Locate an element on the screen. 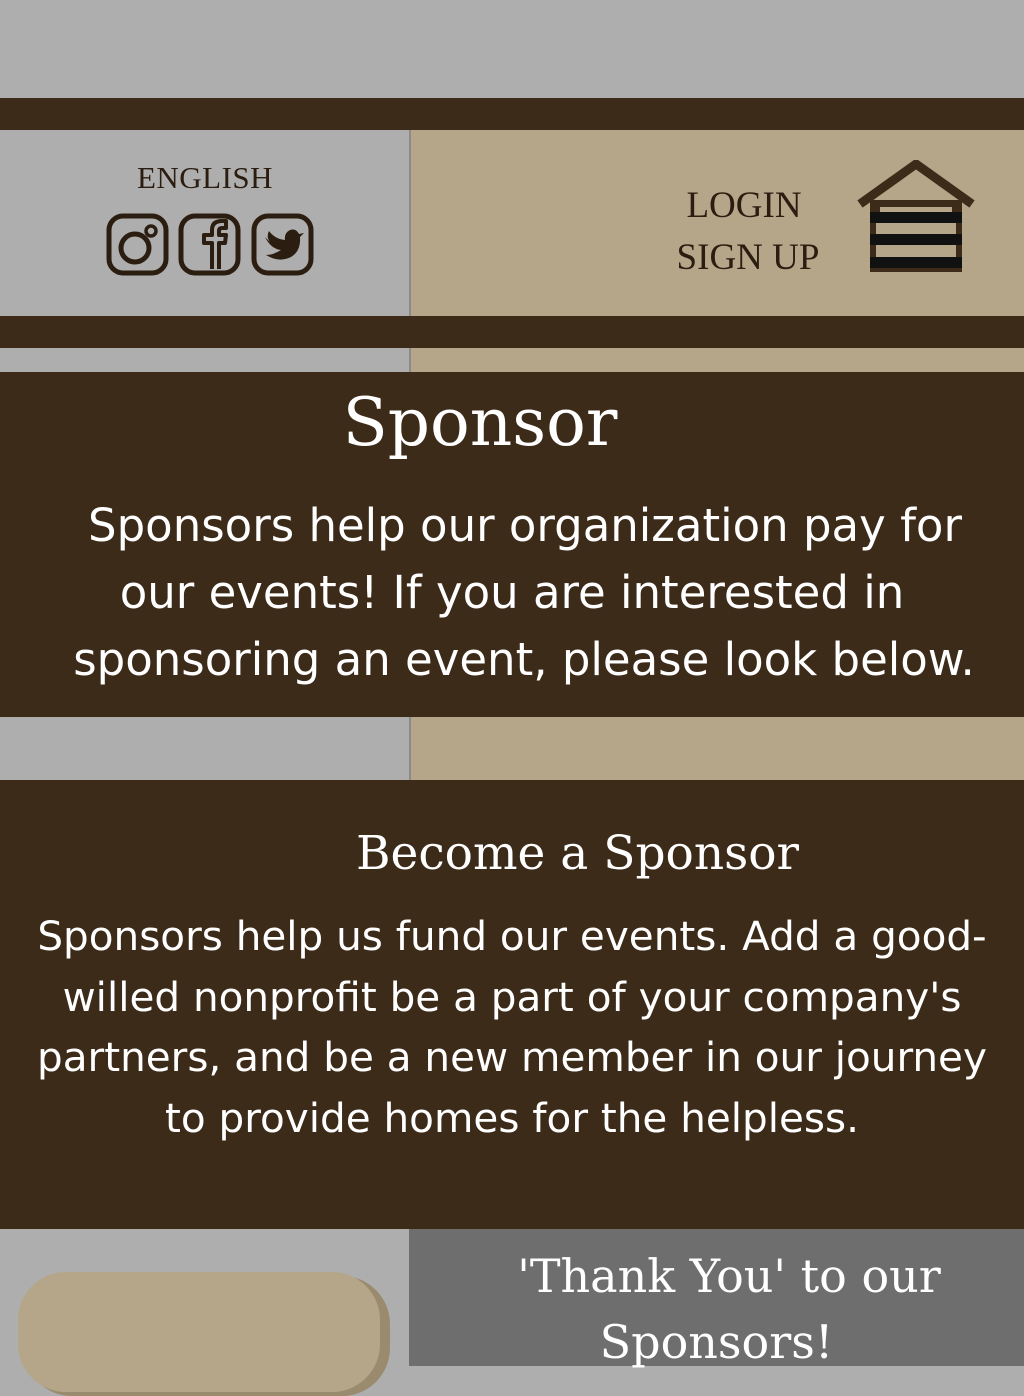  language-selector: ENGLISH is located at coordinates (205, 178).